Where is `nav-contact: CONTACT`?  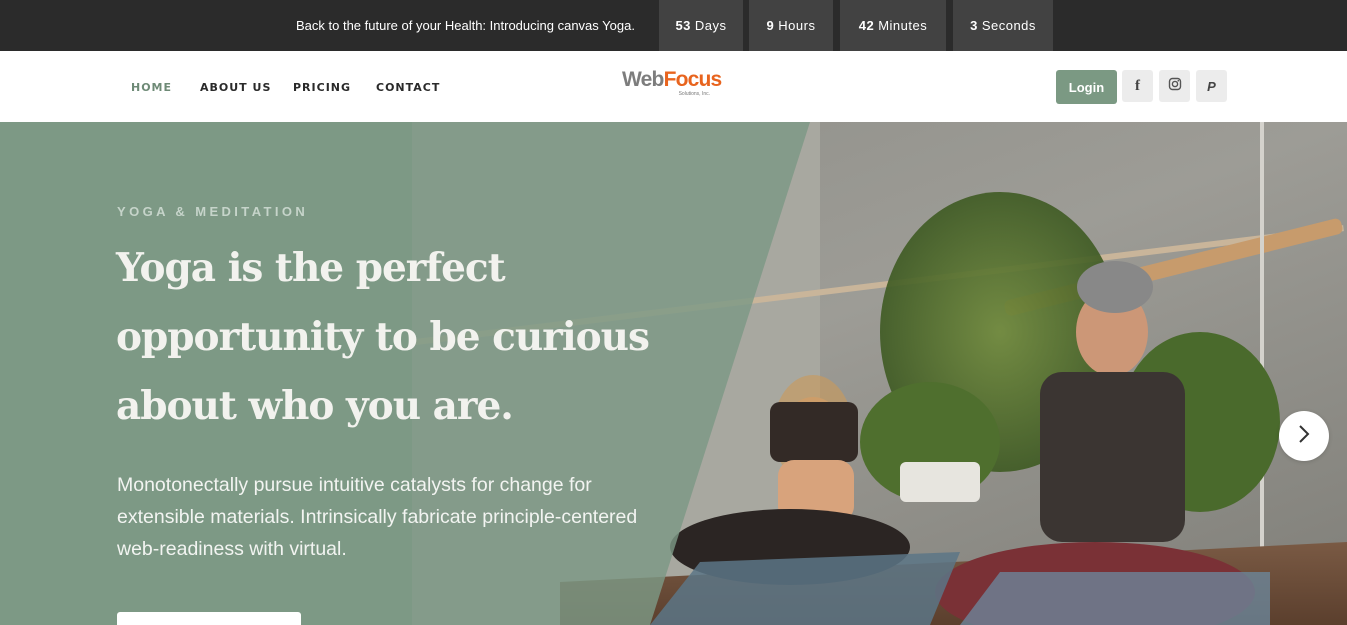 nav-contact: CONTACT is located at coordinates (408, 87).